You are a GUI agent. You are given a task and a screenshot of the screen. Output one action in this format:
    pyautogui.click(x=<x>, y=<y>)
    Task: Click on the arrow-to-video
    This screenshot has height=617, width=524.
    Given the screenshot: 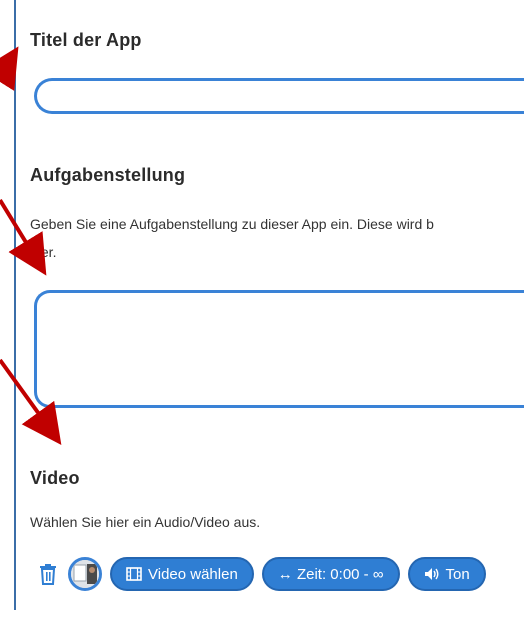 What is the action you would take?
    pyautogui.click(x=31, y=401)
    